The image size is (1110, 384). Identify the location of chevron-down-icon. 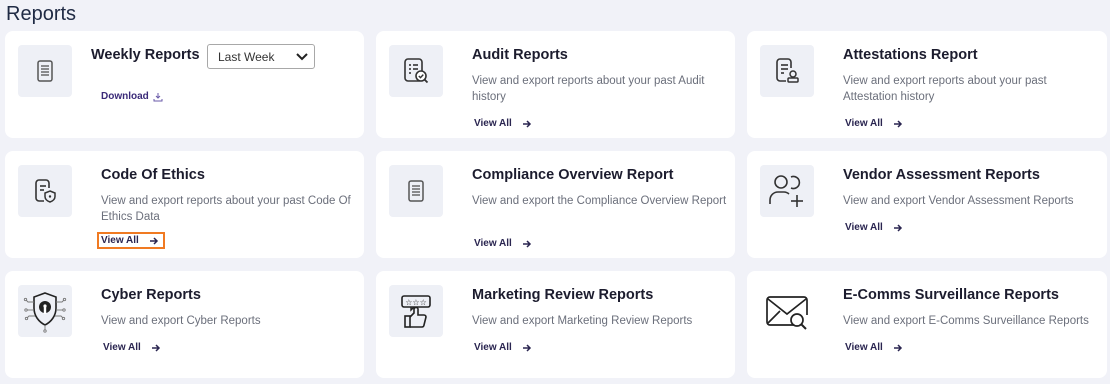
(302, 56).